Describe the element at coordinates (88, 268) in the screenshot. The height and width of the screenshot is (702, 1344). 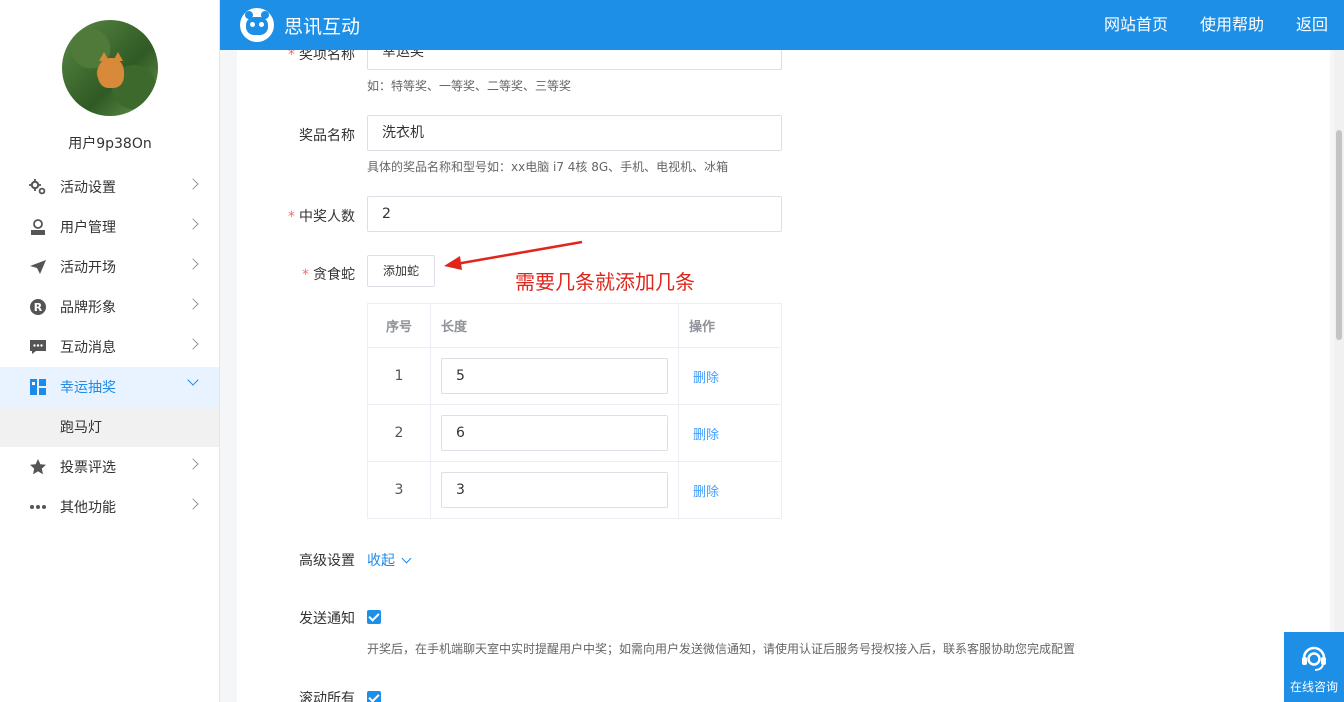
I see `sidebar-item-label: 活动开场` at that location.